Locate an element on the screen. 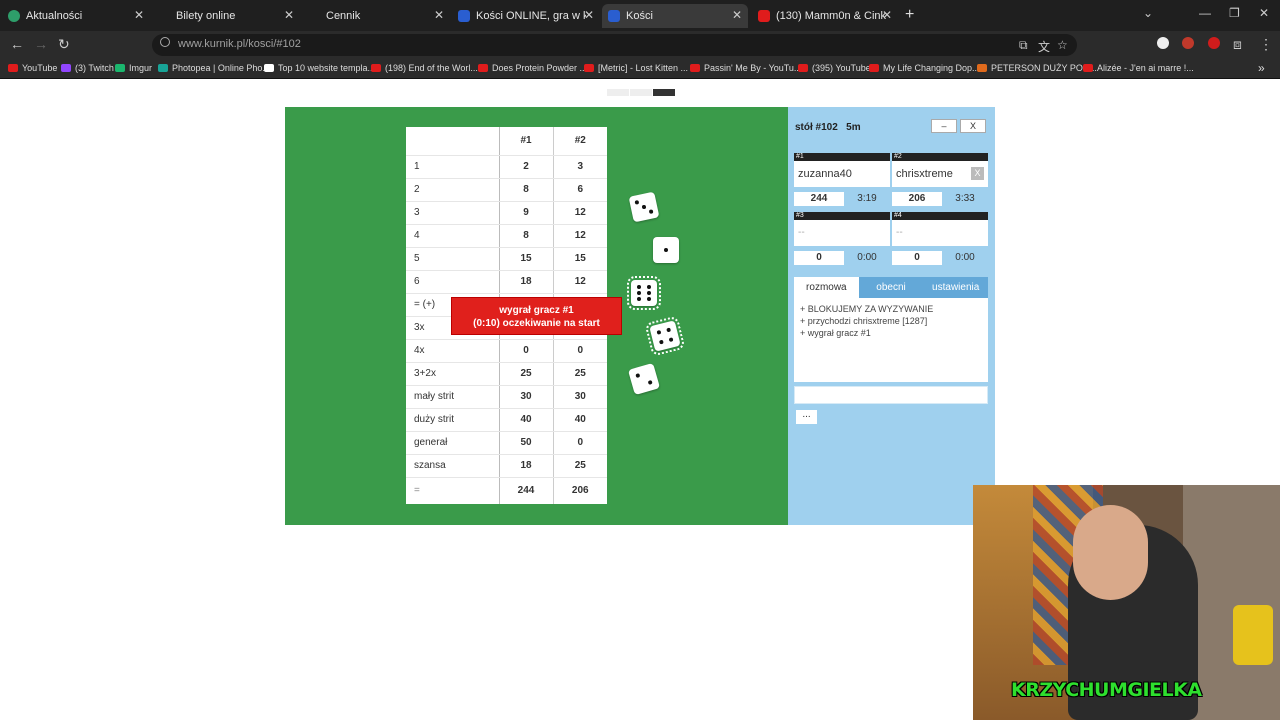 The image size is (1280, 720). tab-obecni: obecni is located at coordinates (891, 287).